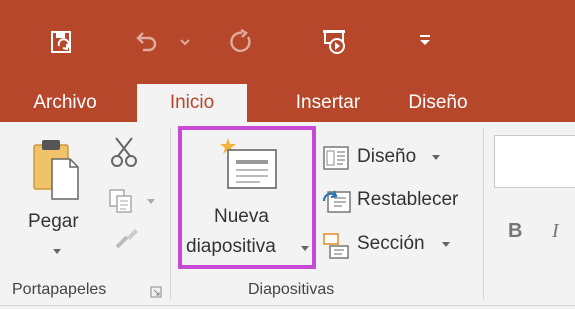  Describe the element at coordinates (407, 200) in the screenshot. I see `reset-label: Restablecer` at that location.